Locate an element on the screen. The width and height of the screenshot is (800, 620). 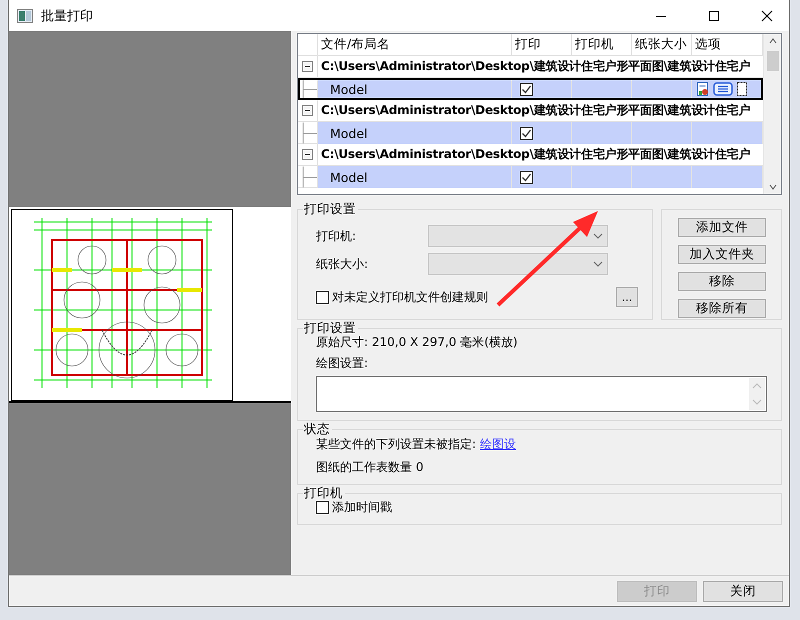
file-button: 加入文件夹 is located at coordinates (722, 254).